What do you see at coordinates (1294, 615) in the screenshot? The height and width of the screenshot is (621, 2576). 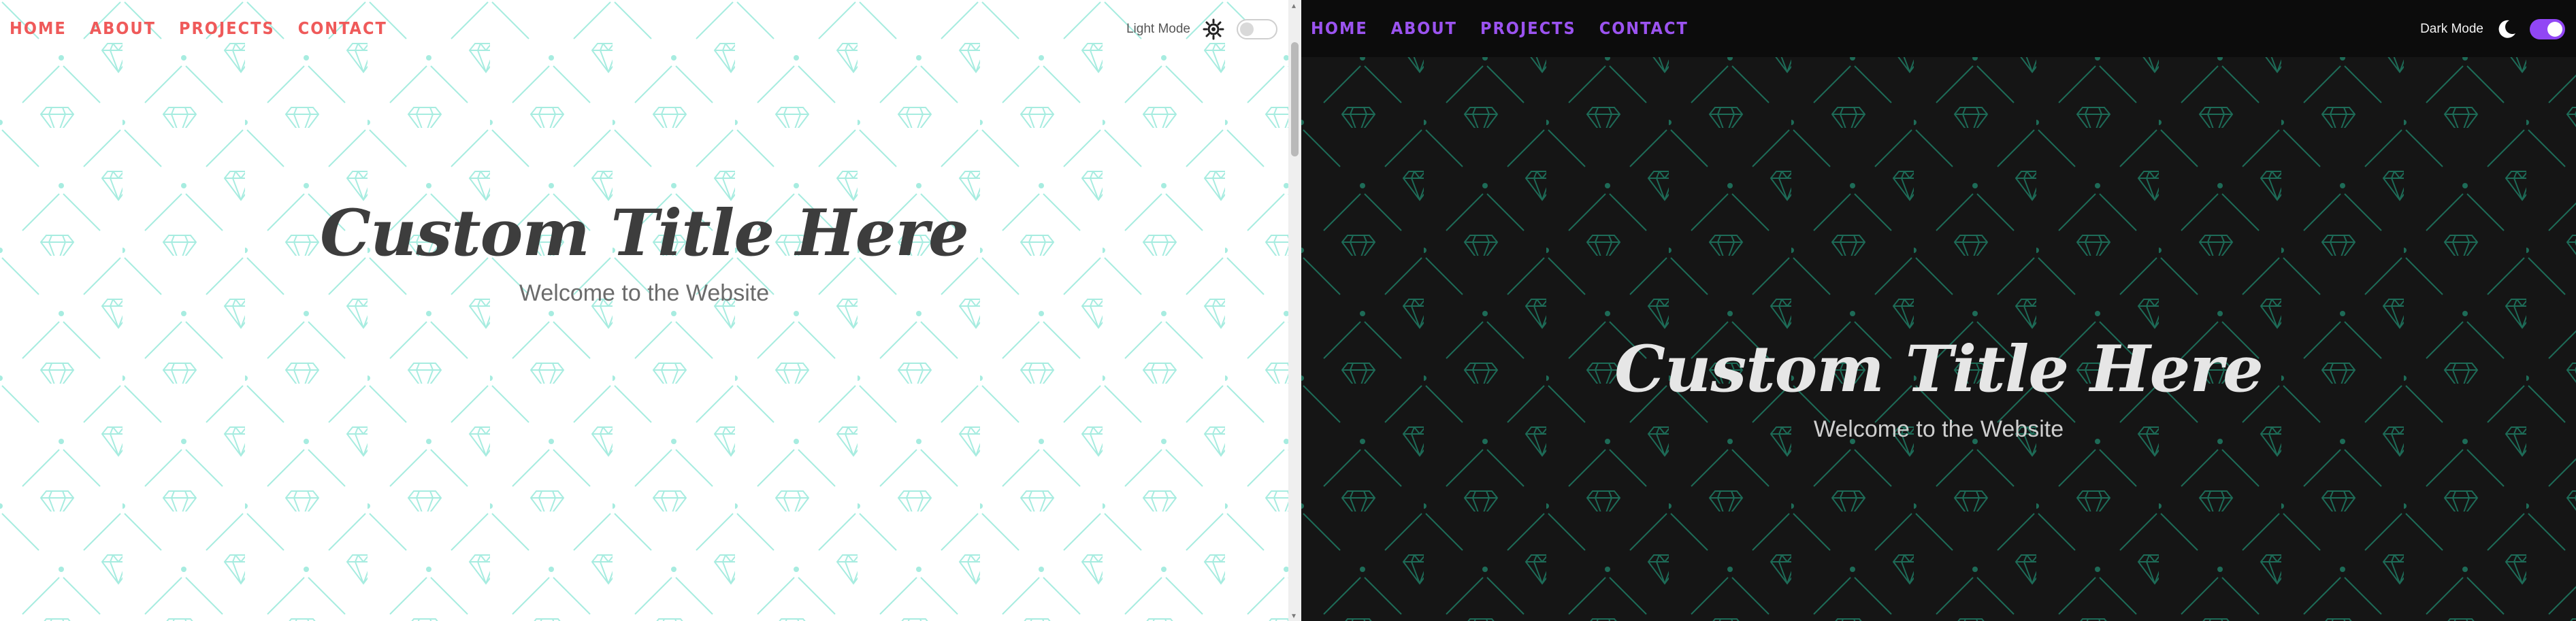 I see `scroll-down-arrow-icon: ▾` at bounding box center [1294, 615].